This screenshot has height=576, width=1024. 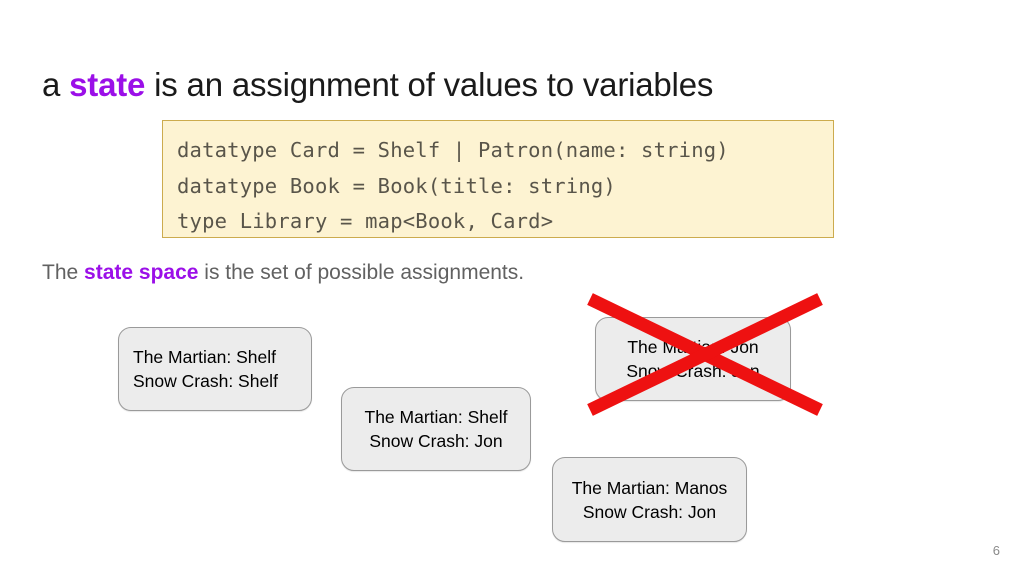 What do you see at coordinates (693, 359) in the screenshot?
I see `state-box-invalid: The Martian: Jon Snow Crash: Jon` at bounding box center [693, 359].